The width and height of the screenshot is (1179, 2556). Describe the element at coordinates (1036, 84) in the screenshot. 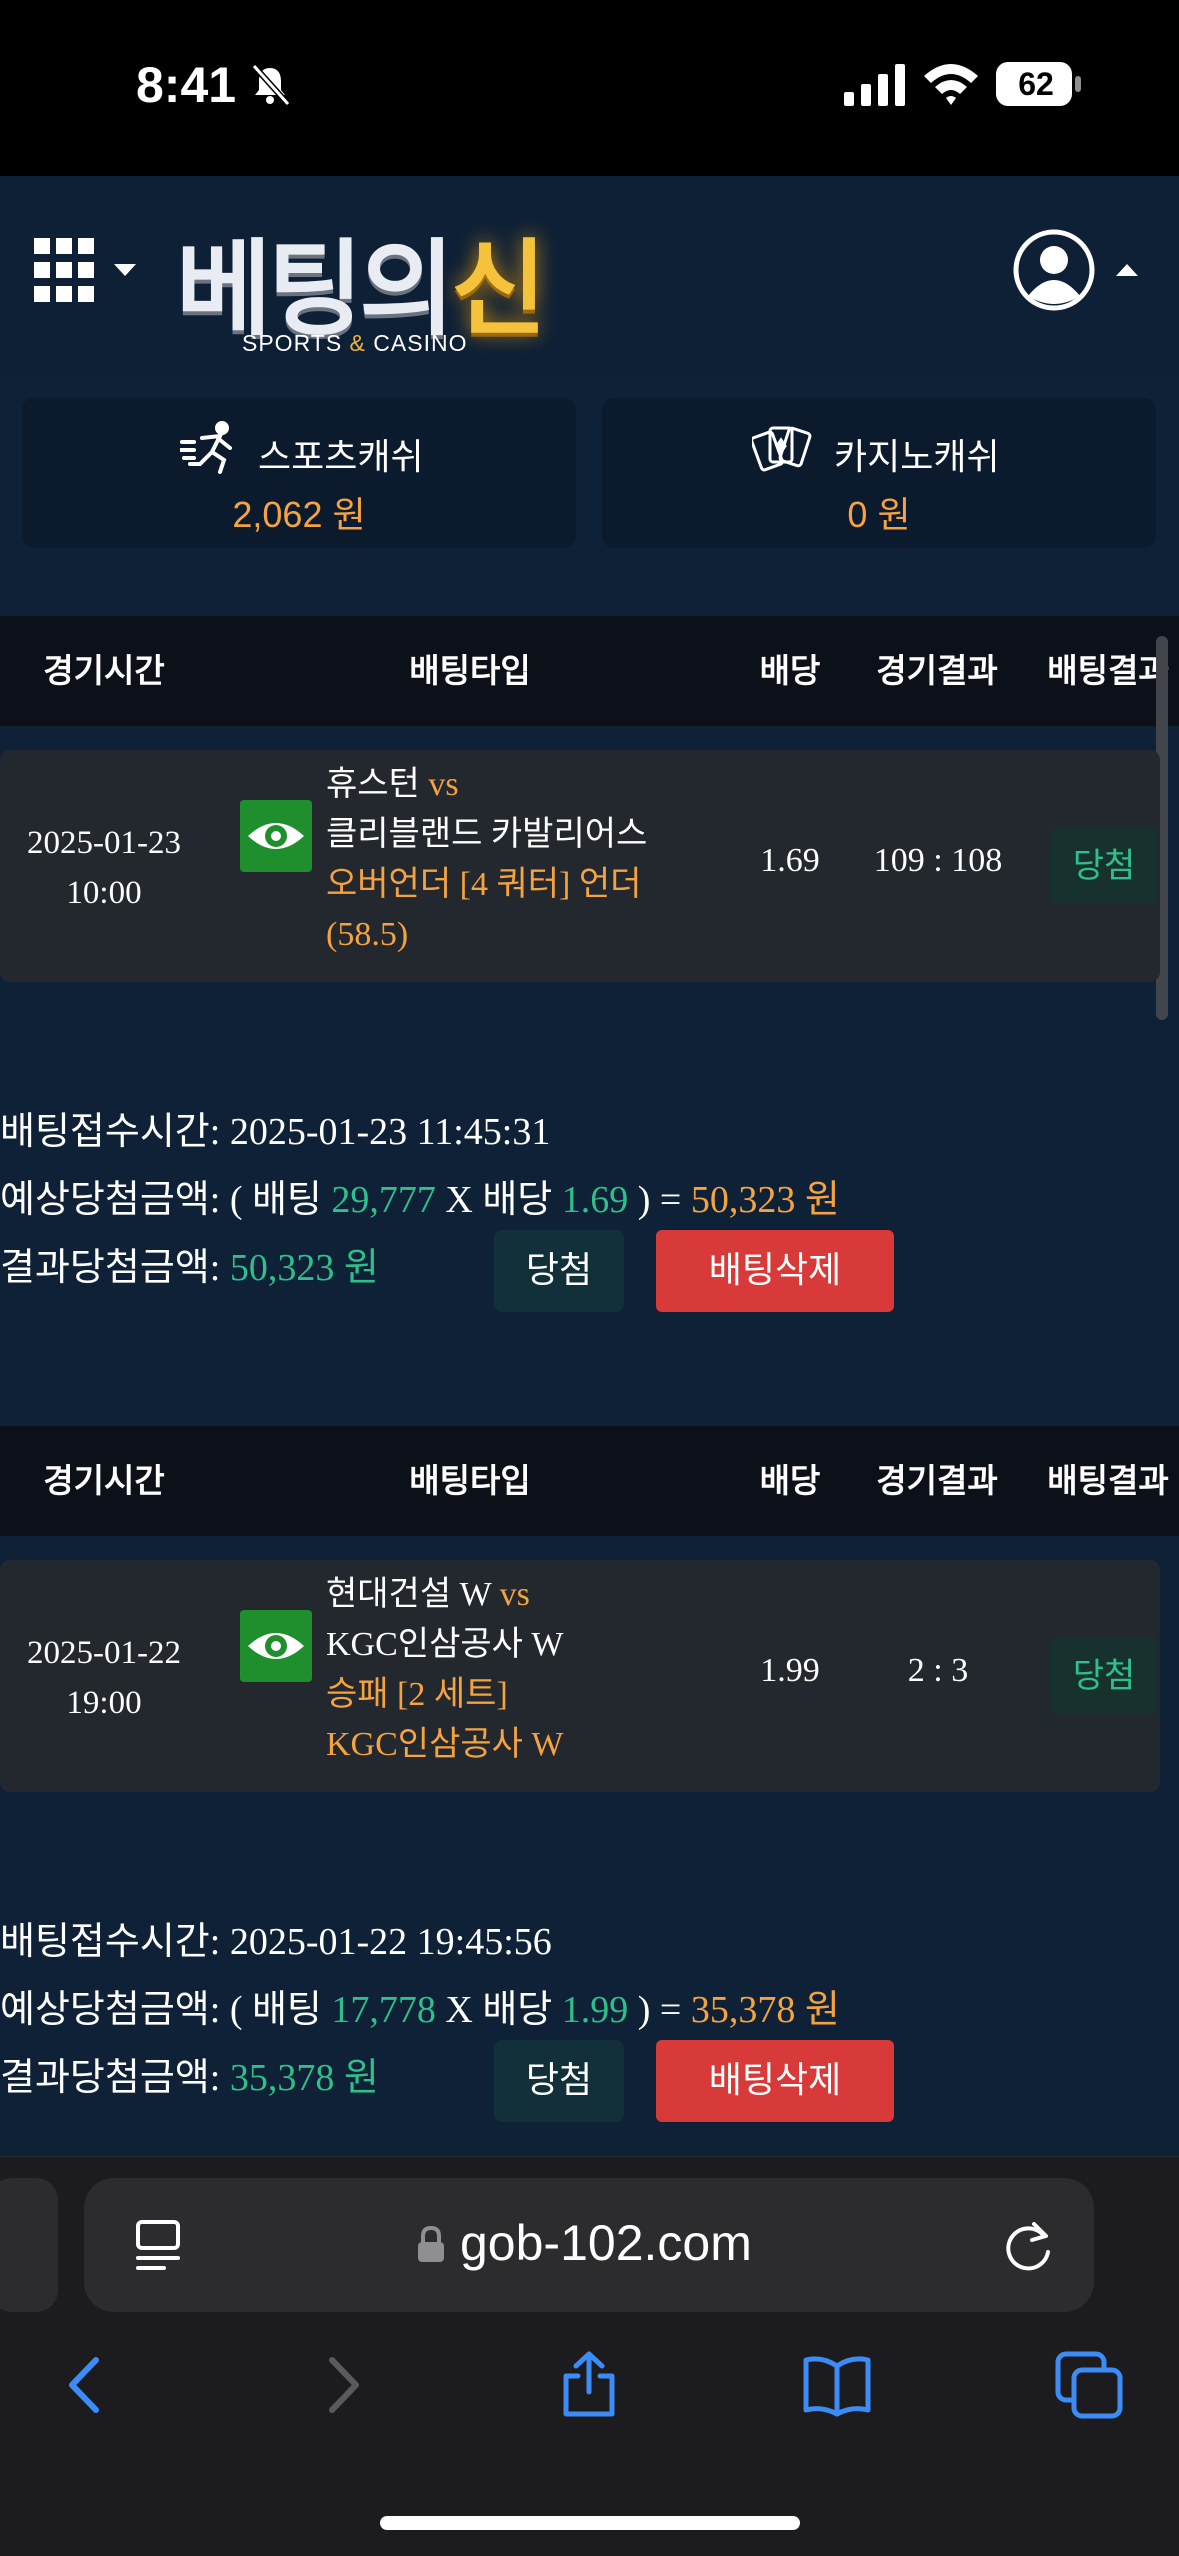

I see `battery-level: 62` at that location.